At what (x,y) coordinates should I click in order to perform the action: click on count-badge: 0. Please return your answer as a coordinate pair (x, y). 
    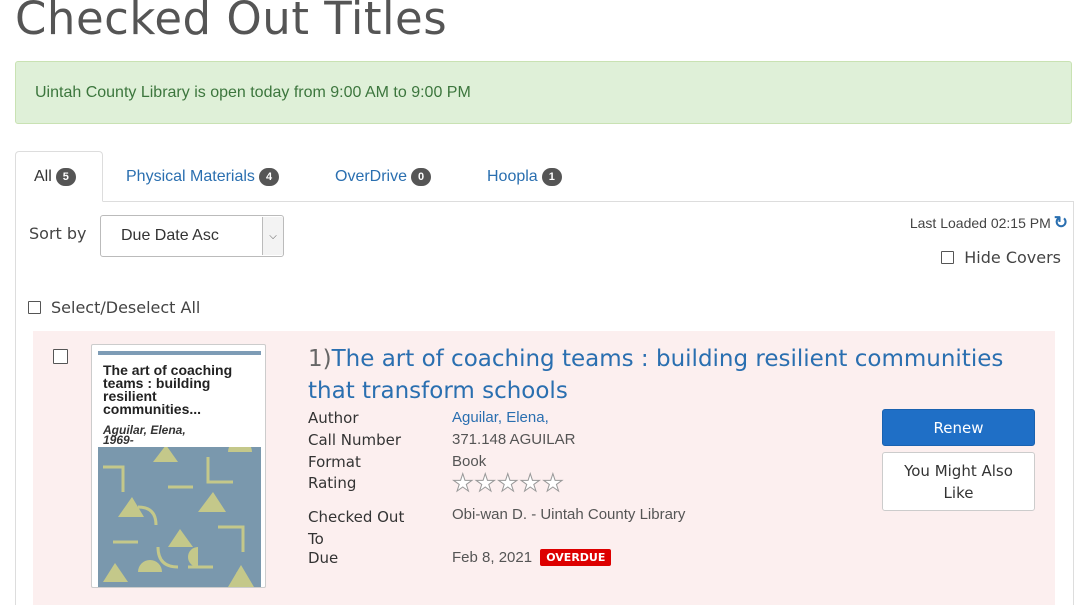
    Looking at the image, I should click on (421, 176).